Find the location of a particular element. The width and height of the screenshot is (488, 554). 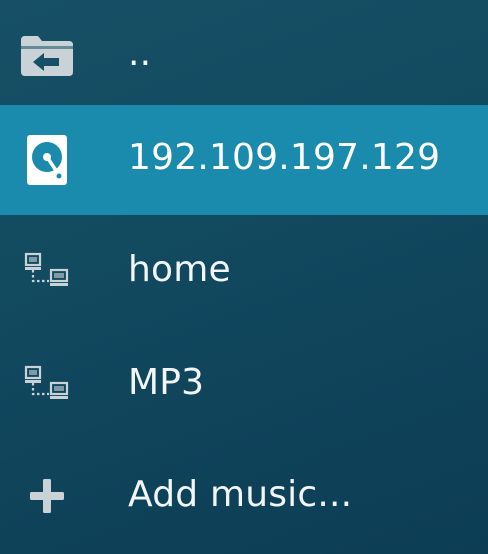

hard-drive-icon is located at coordinates (47, 160).